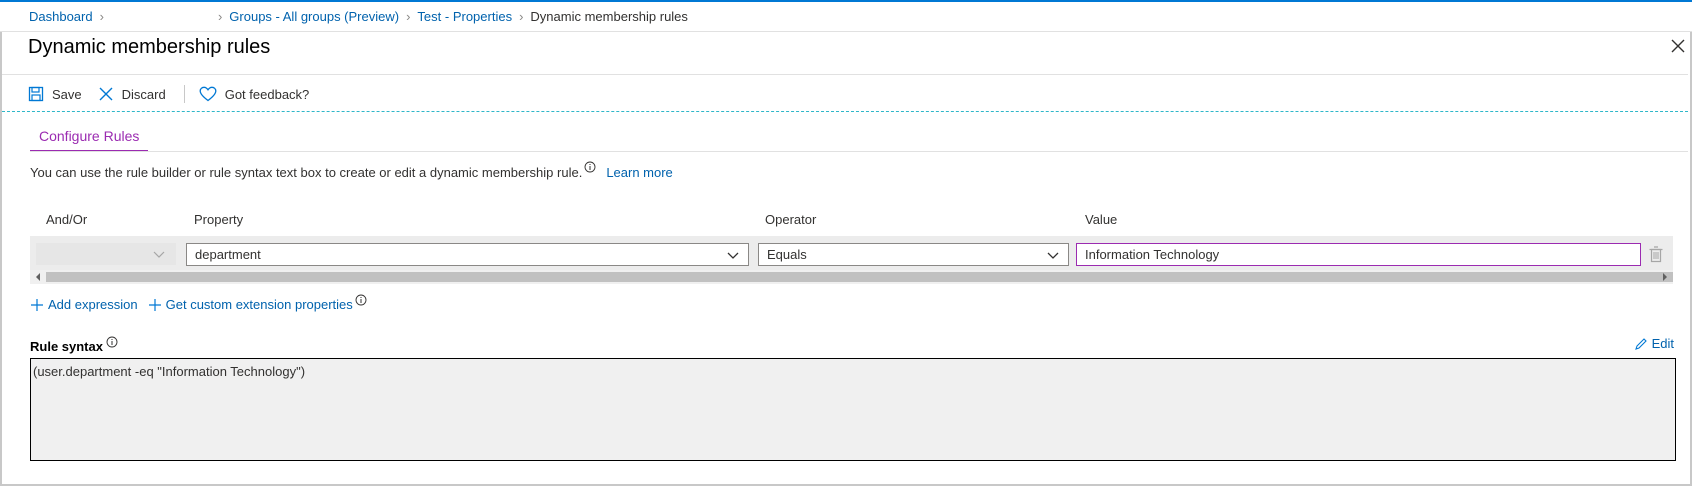 This screenshot has height=486, width=1692. Describe the element at coordinates (61, 16) in the screenshot. I see `breadcrumb-dashboard: Dashboard` at that location.